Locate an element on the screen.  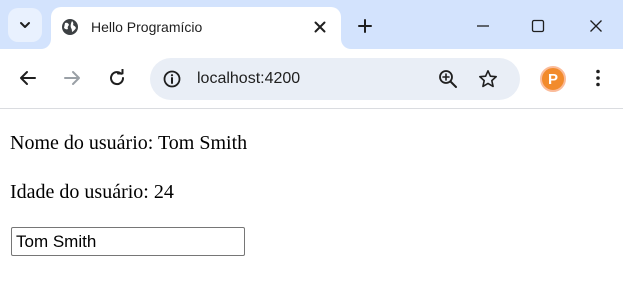
reload-icon is located at coordinates (117, 77).